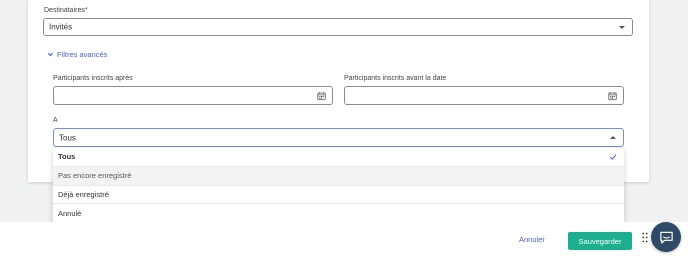 This screenshot has height=259, width=688. What do you see at coordinates (82, 54) in the screenshot?
I see `advanced-filters-label: Filtres avancés` at bounding box center [82, 54].